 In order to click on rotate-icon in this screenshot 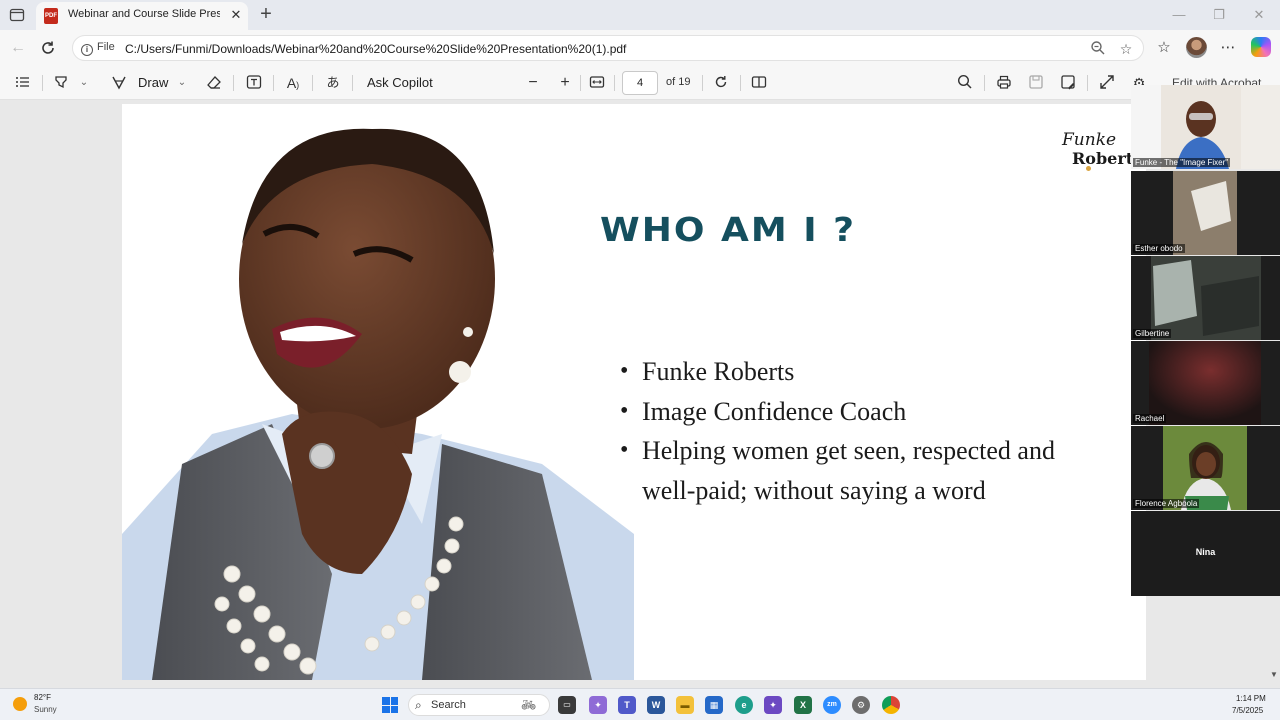, I will do `click(721, 83)`.